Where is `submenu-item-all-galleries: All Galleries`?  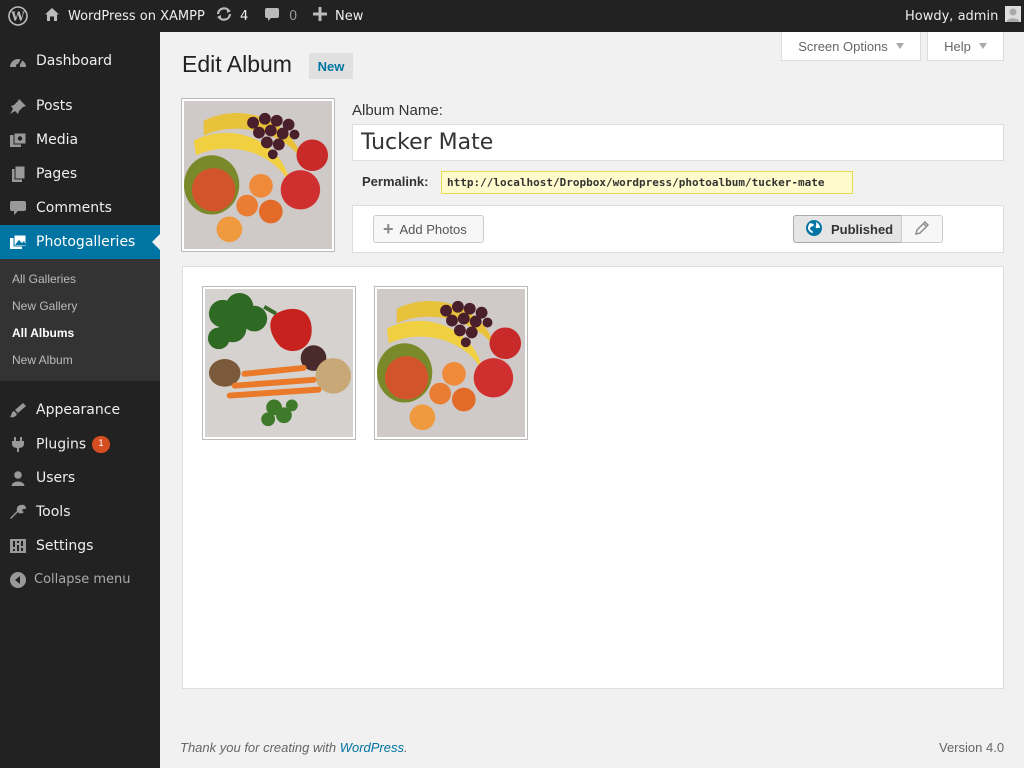
submenu-item-all-galleries: All Galleries is located at coordinates (44, 279).